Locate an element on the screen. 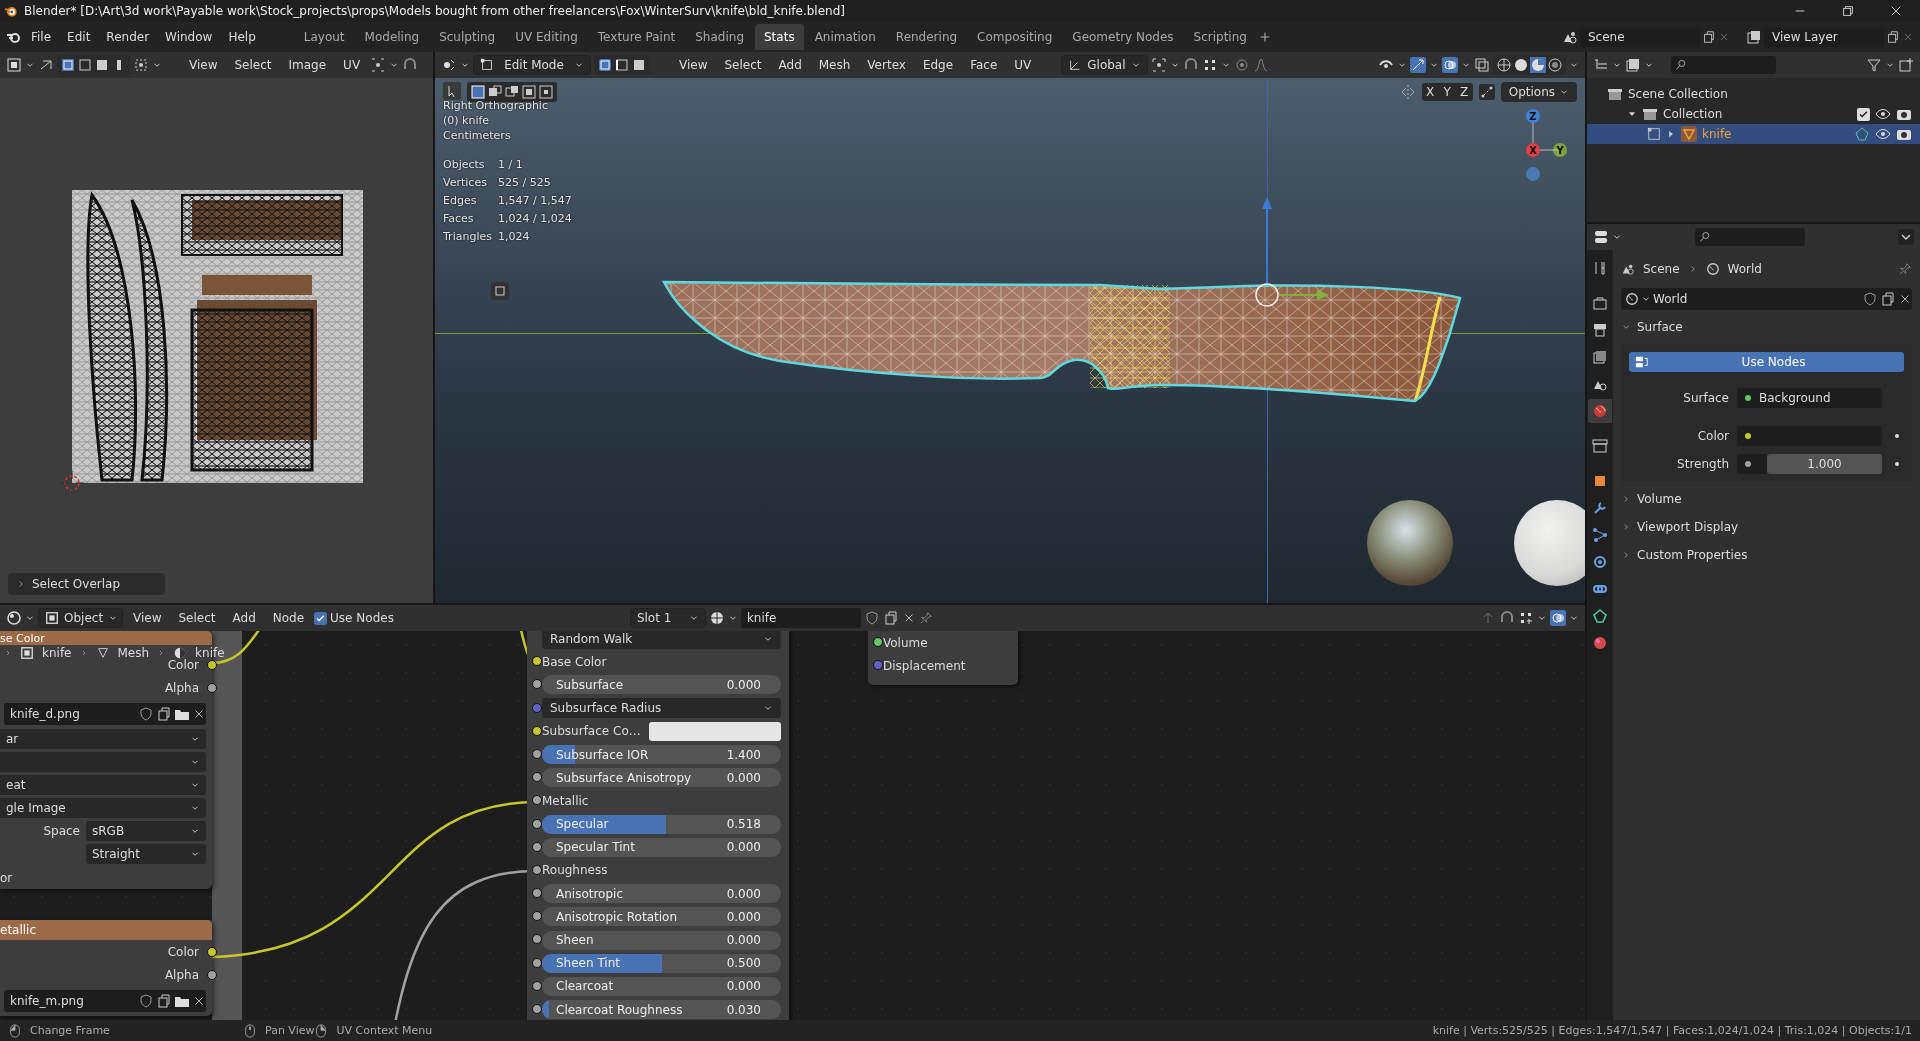  number-field: 1.000 is located at coordinates (1809, 464).